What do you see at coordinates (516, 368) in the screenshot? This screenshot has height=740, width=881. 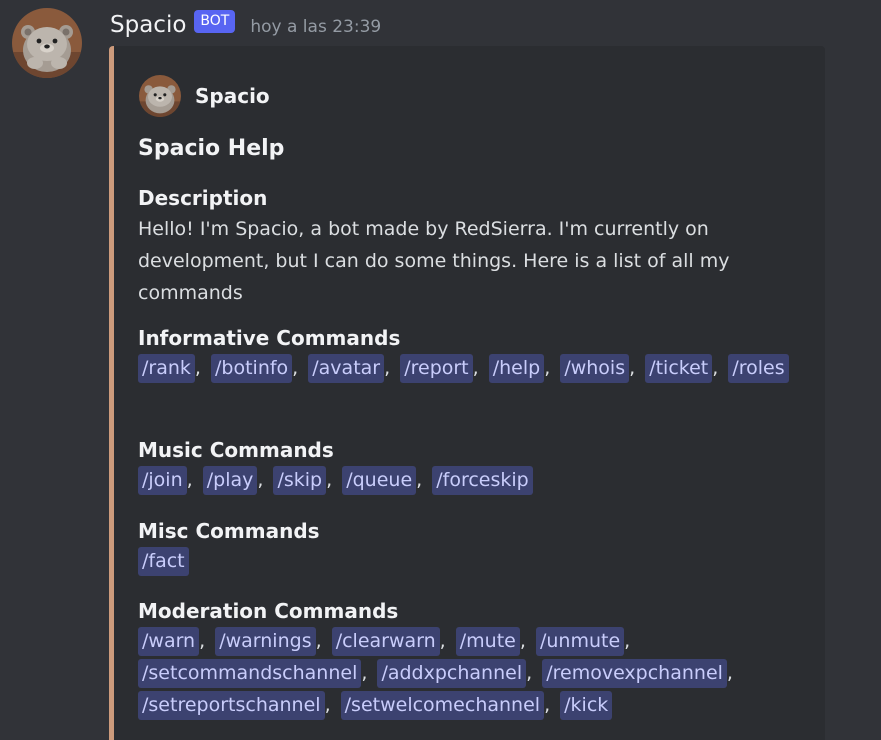 I see `command-help: /help` at bounding box center [516, 368].